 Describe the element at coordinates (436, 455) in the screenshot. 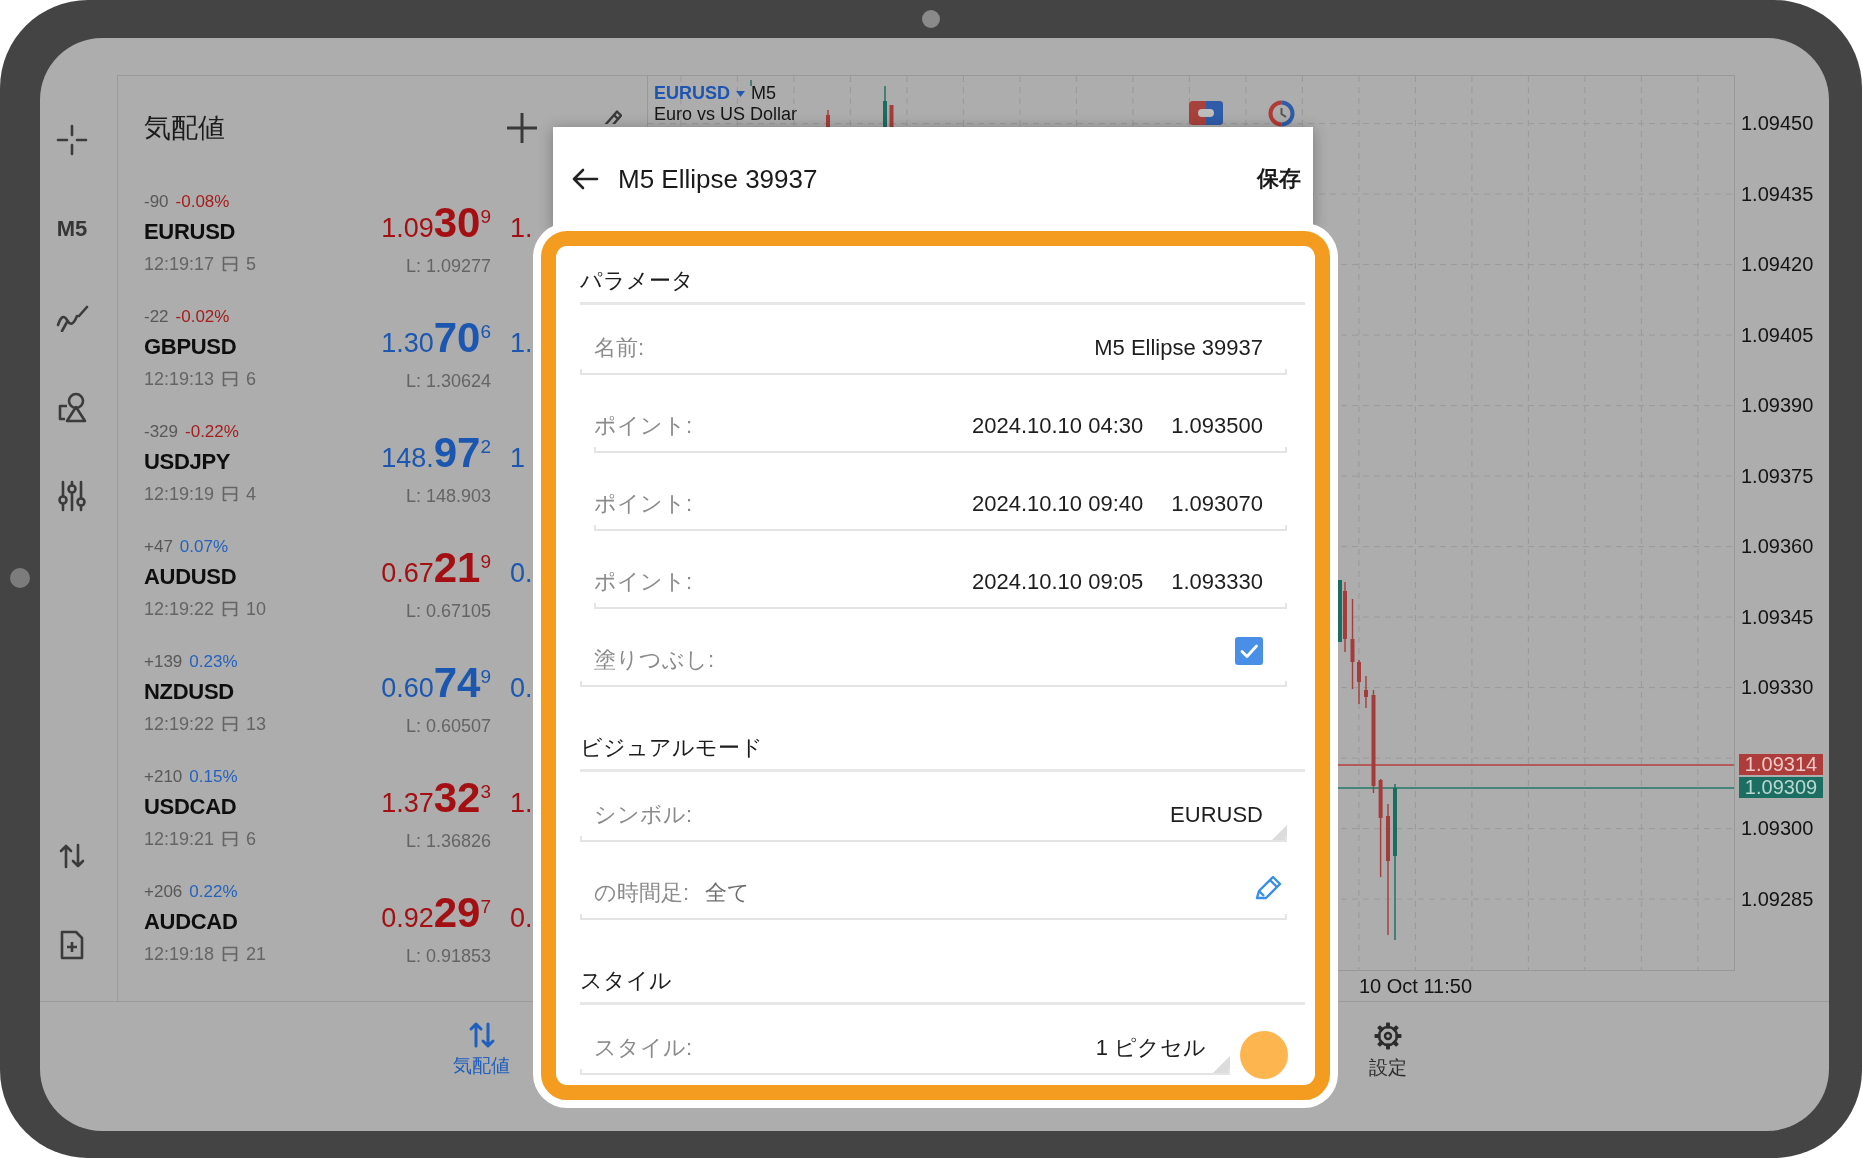

I see `bid-price: 148.97$^{2}$` at that location.